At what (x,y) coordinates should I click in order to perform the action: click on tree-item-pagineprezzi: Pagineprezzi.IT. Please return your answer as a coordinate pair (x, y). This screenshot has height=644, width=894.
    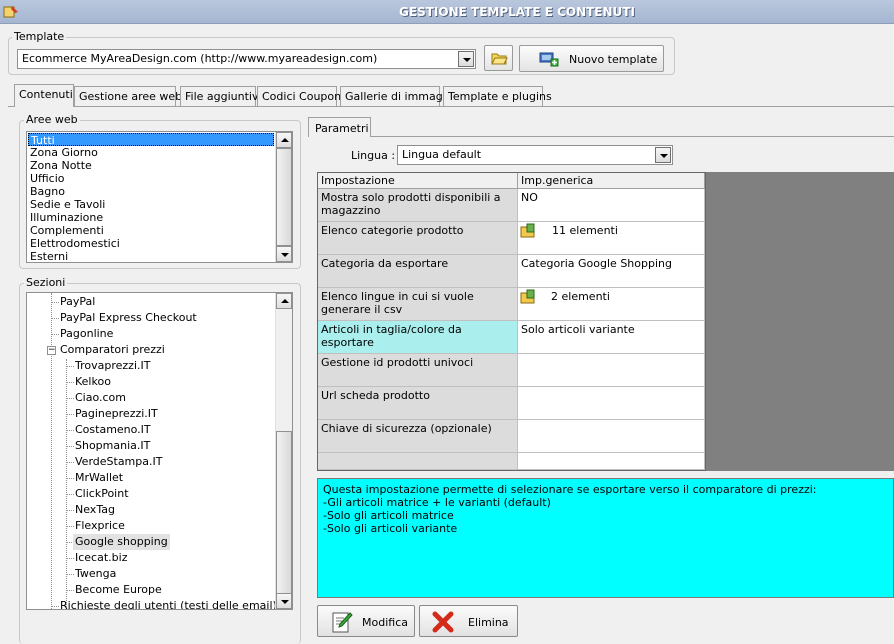
    Looking at the image, I should click on (116, 414).